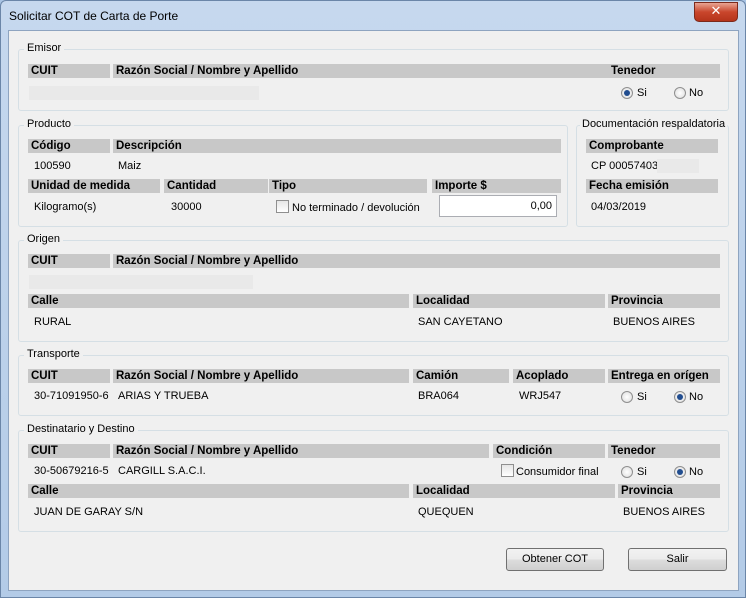 The width and height of the screenshot is (746, 598). I want to click on importe-input: 0,00, so click(498, 206).